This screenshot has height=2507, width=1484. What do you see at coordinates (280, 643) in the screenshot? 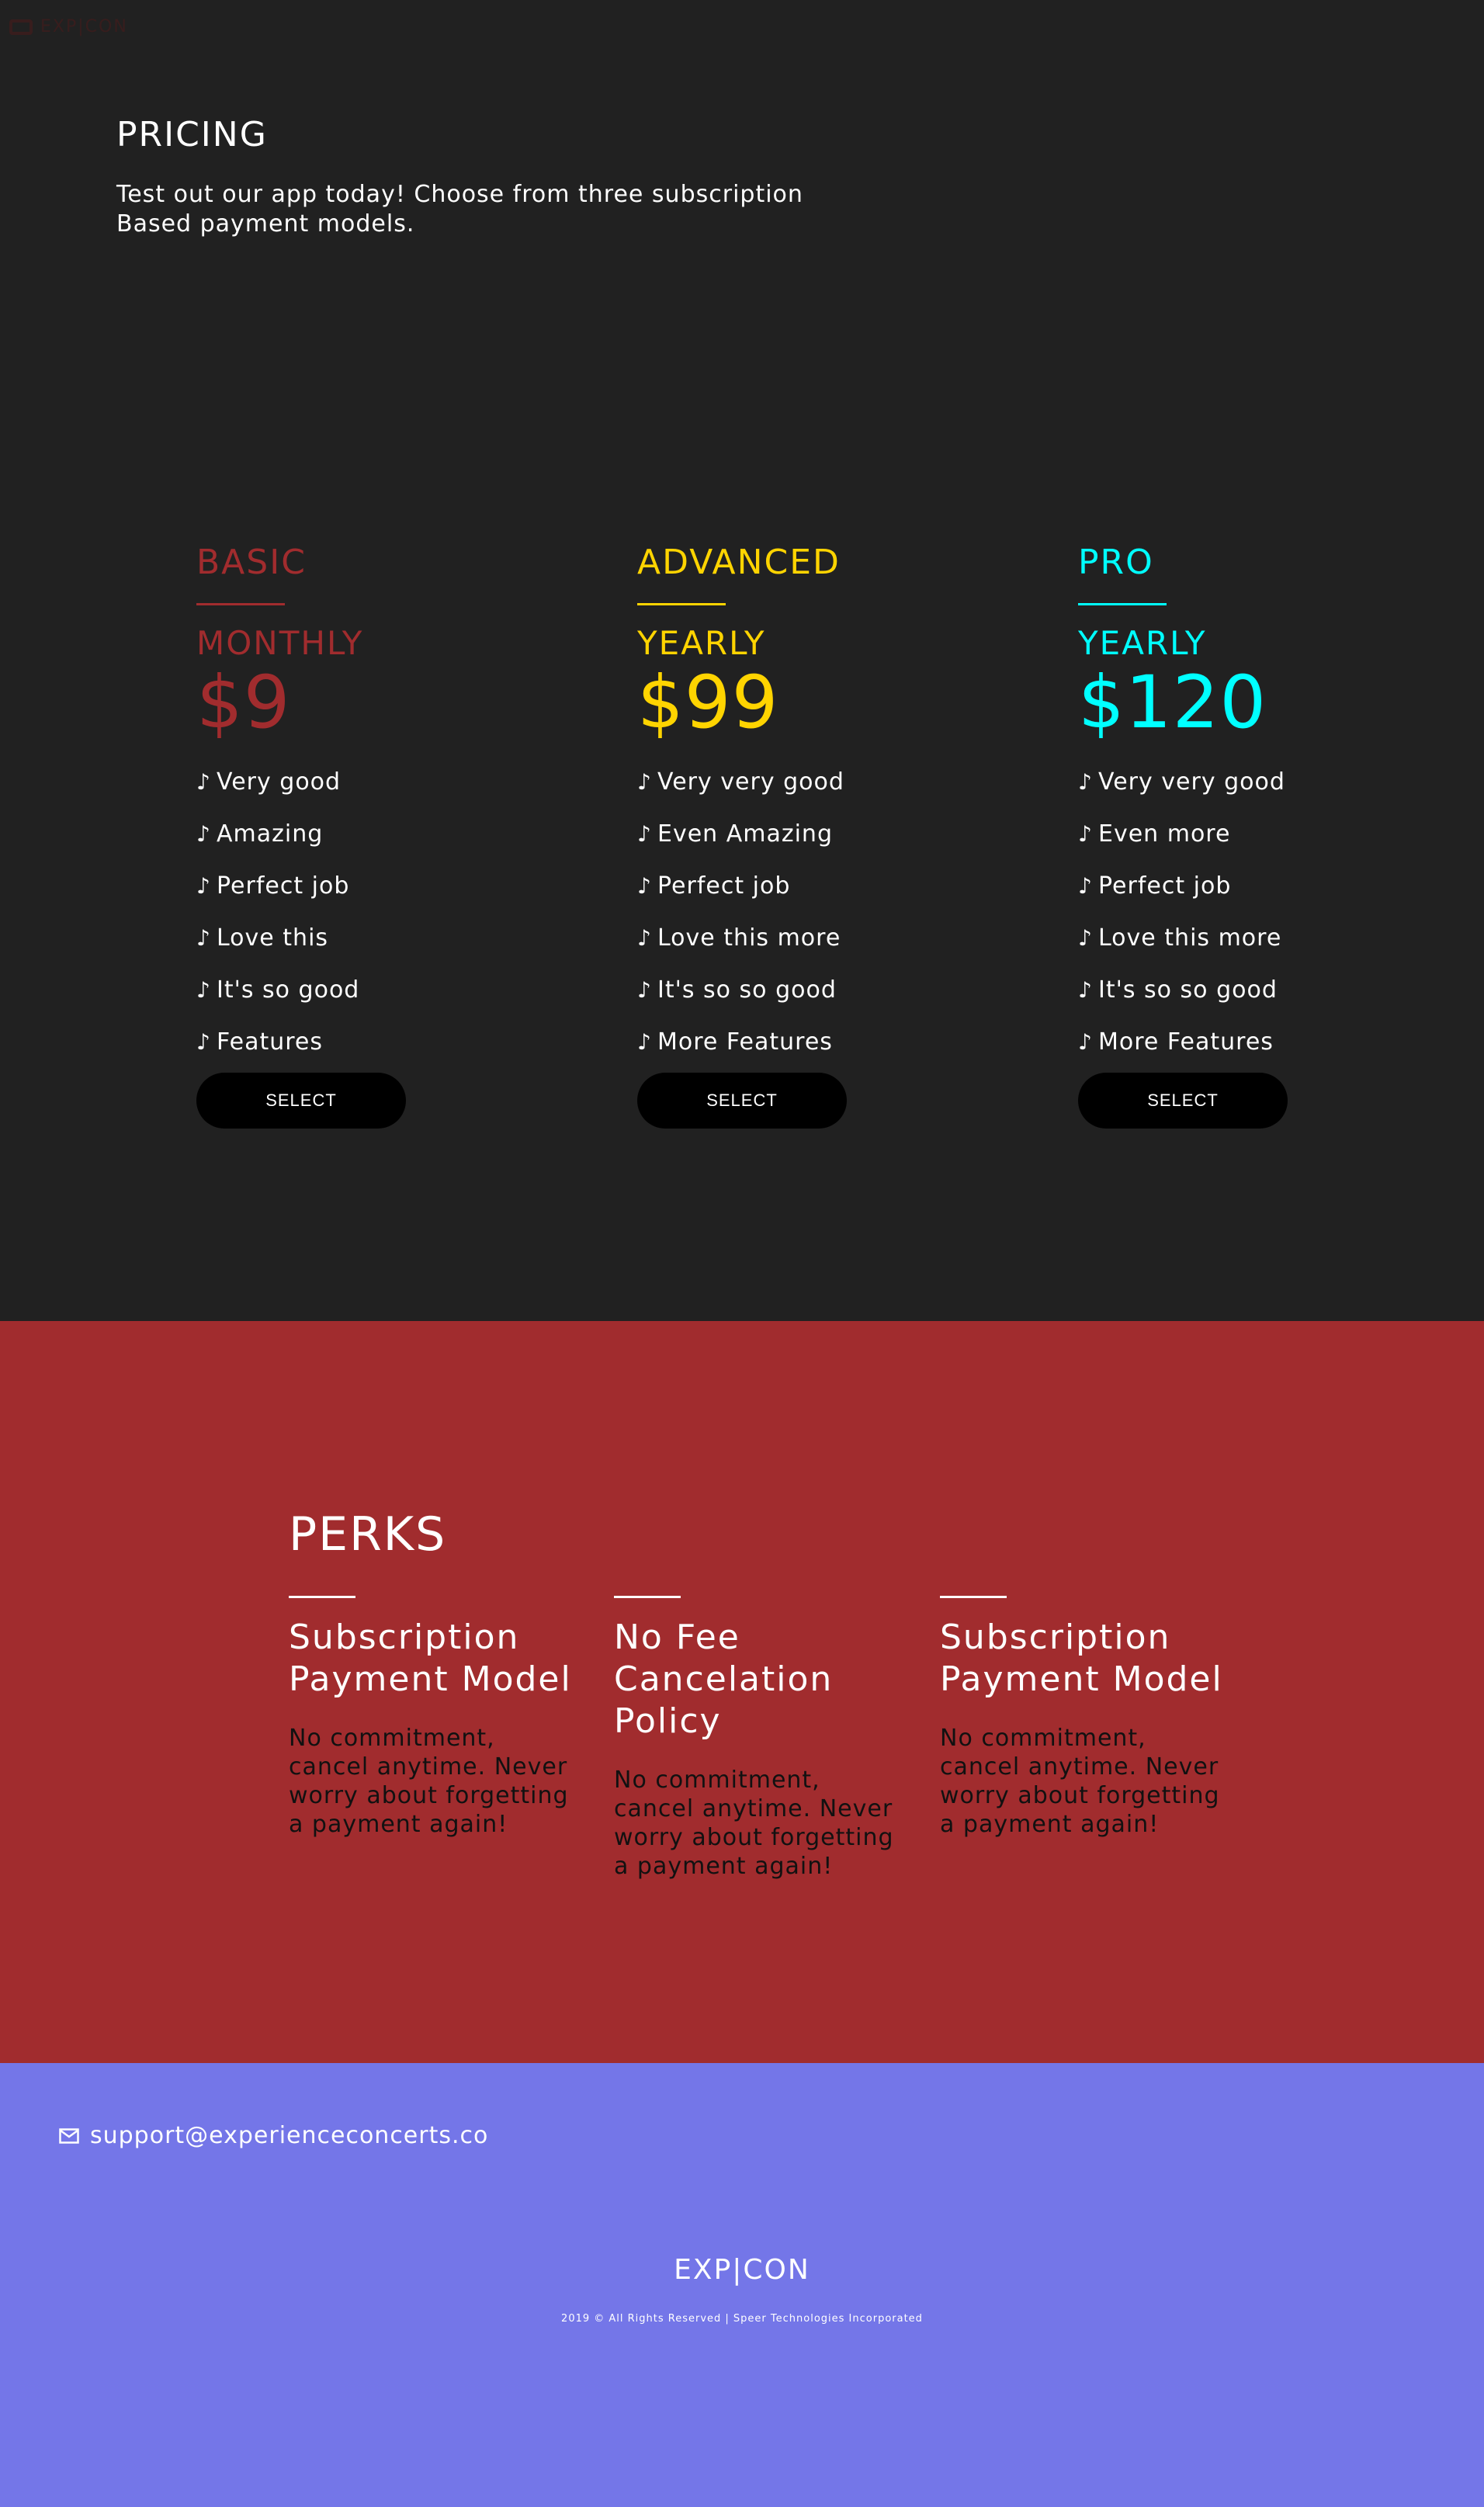
I see `plan-period: MONTHLY` at bounding box center [280, 643].